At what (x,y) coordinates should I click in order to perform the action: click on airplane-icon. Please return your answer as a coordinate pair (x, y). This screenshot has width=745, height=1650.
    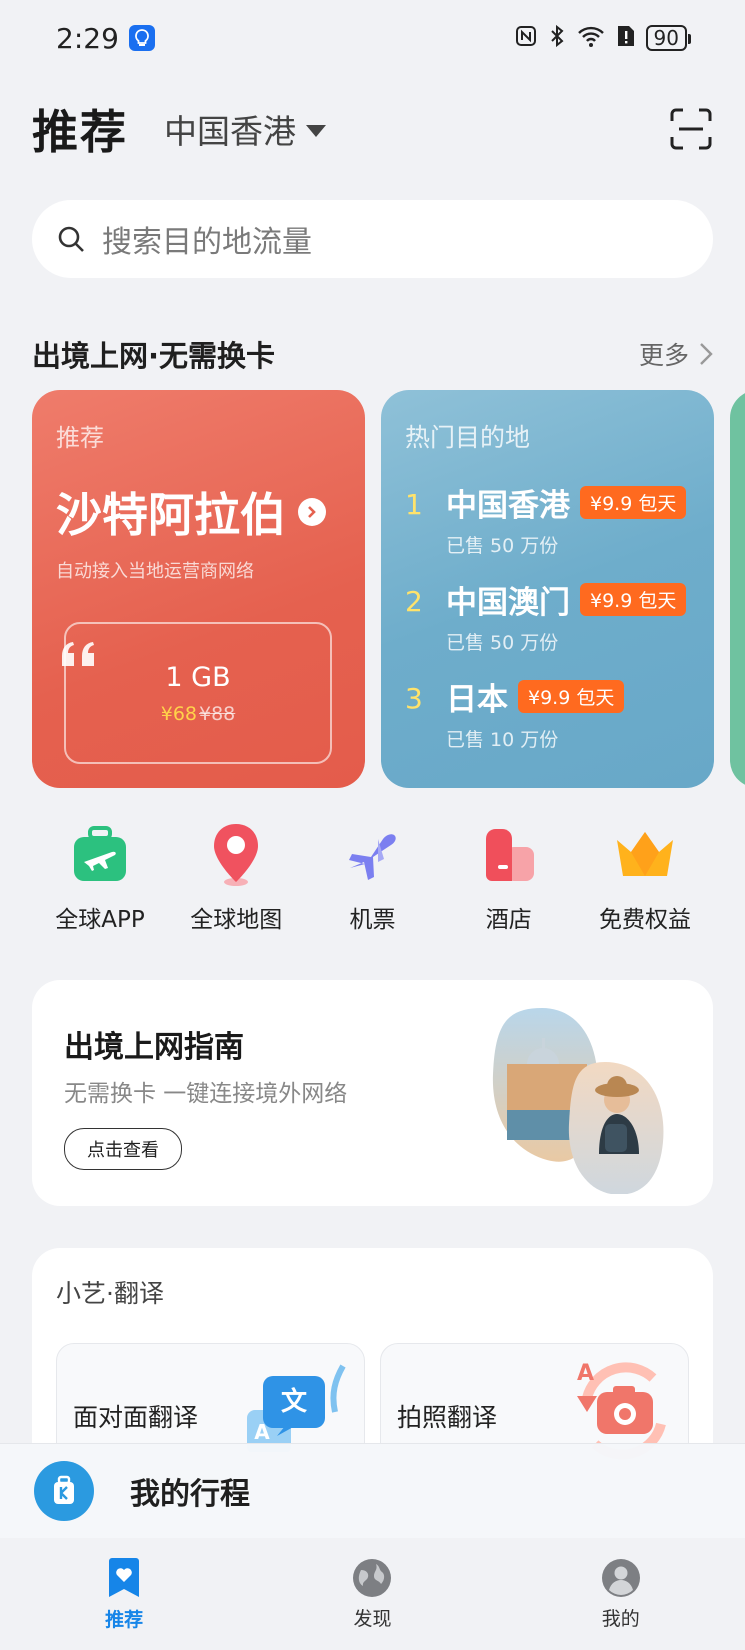
    Looking at the image, I should click on (373, 855).